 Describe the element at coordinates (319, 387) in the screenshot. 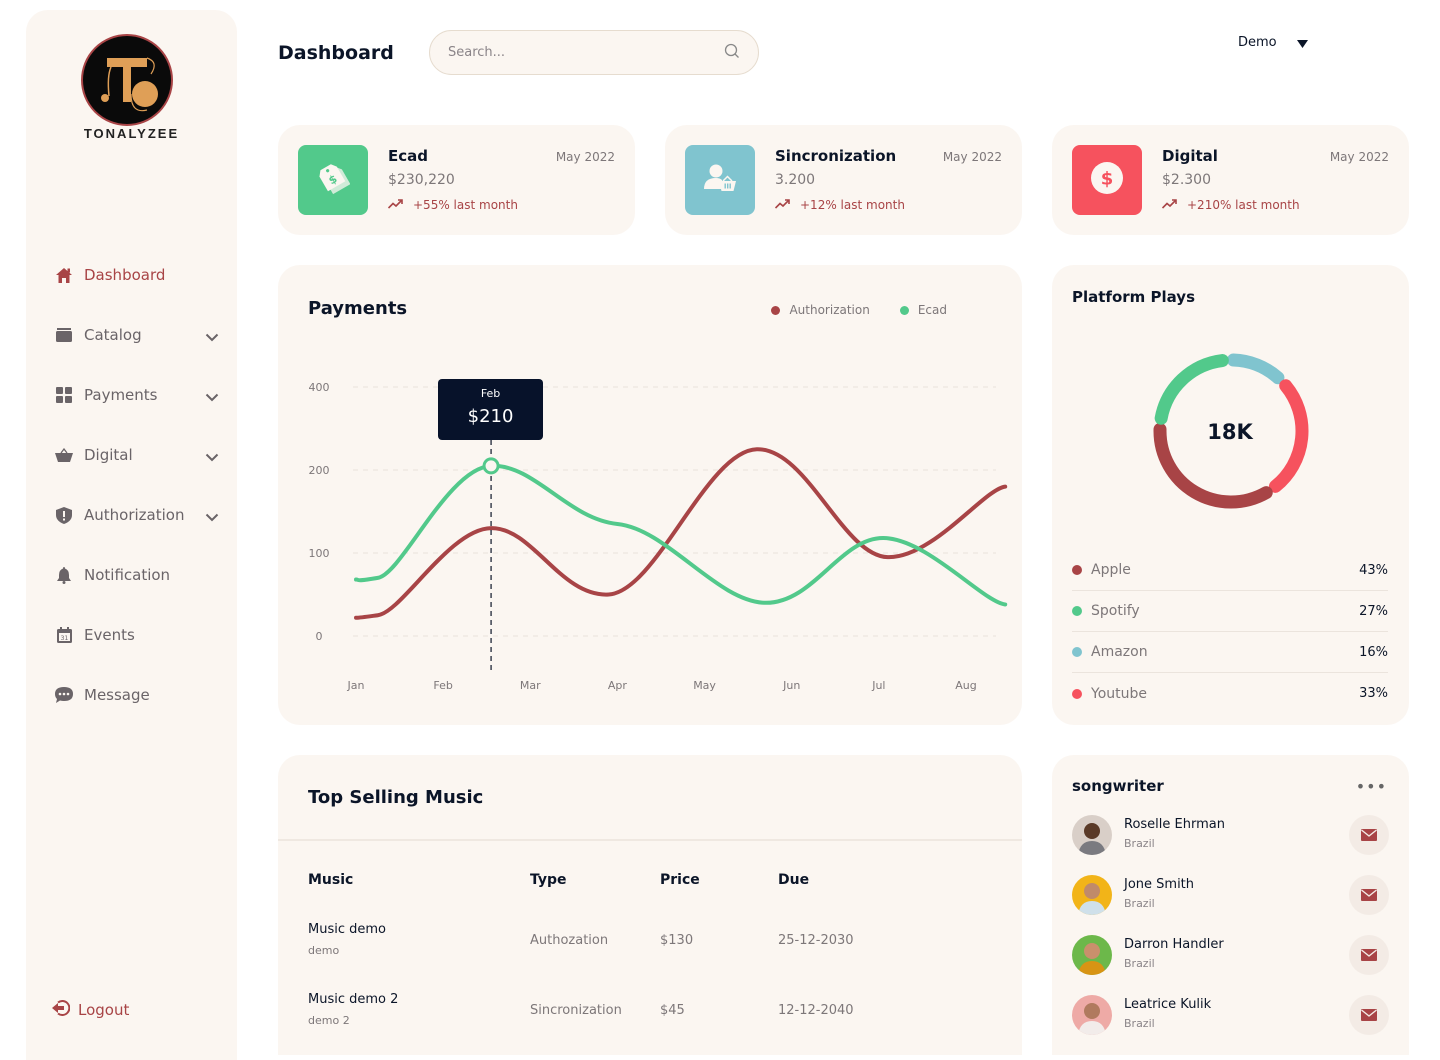

I see `y-tick-label: 400` at that location.